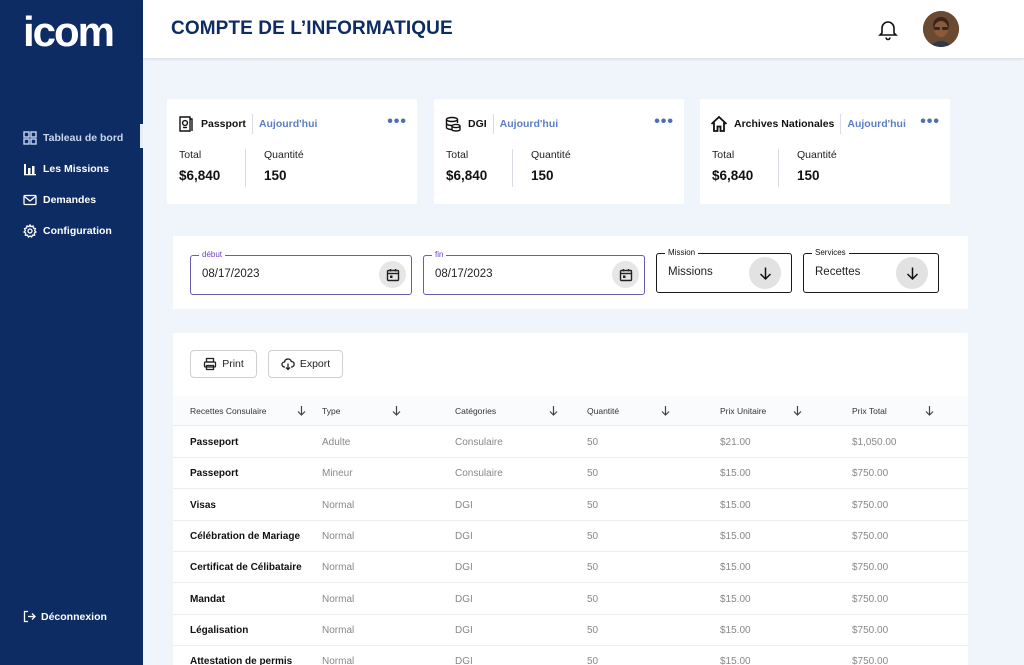  What do you see at coordinates (625, 274) in the screenshot?
I see `end-date-picker-button` at bounding box center [625, 274].